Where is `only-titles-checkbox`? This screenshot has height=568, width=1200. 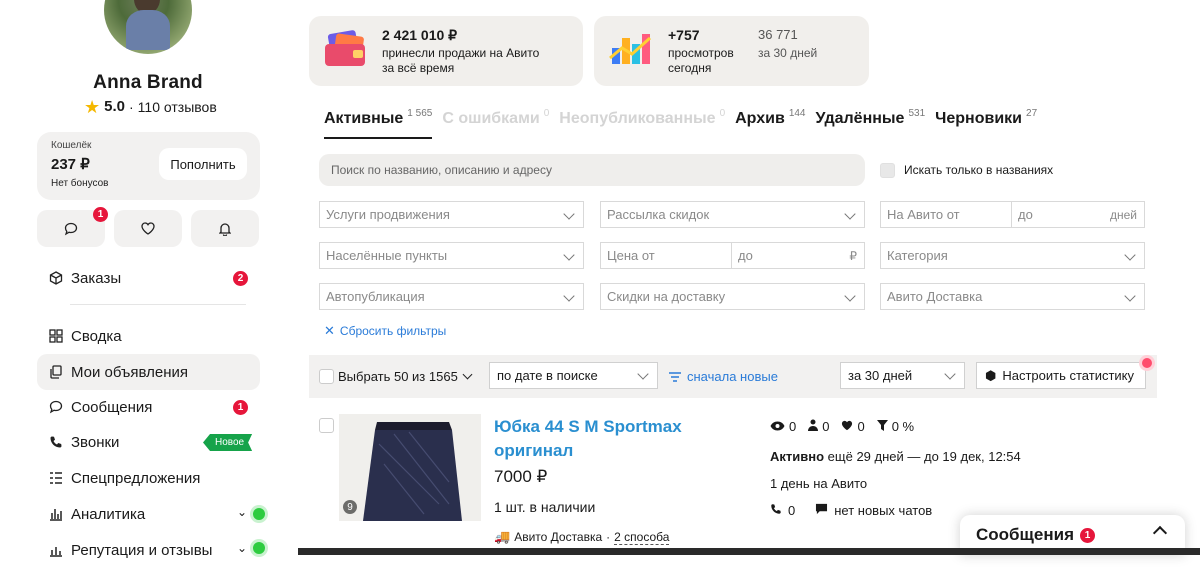 only-titles-checkbox is located at coordinates (887, 170).